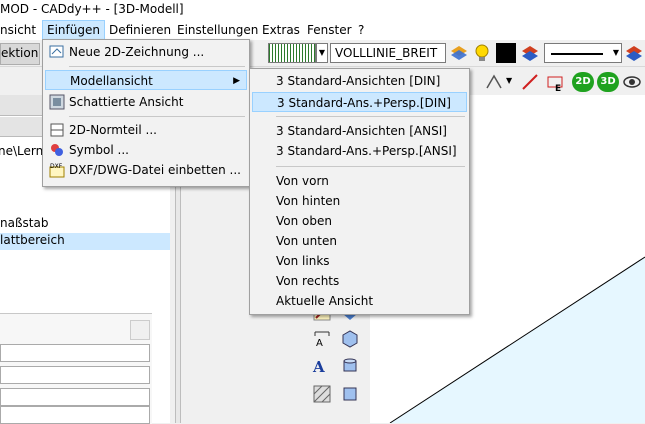  What do you see at coordinates (361, 30) in the screenshot?
I see `menu-help: ?` at bounding box center [361, 30].